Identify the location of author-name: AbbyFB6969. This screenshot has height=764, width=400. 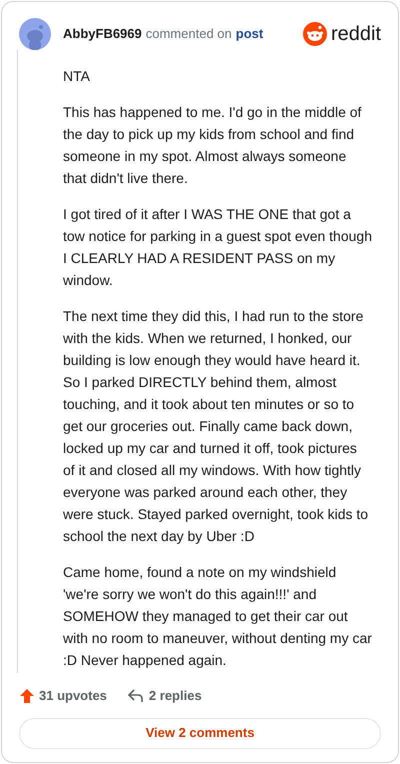
(102, 34).